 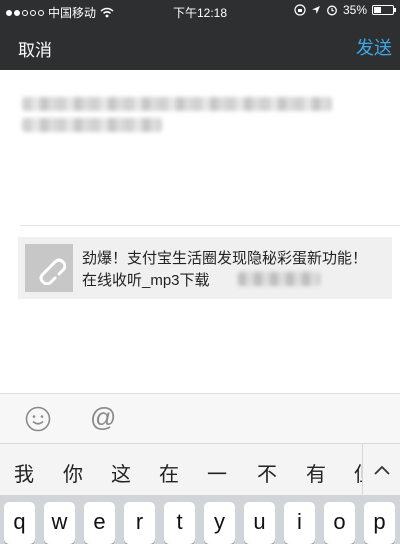 What do you see at coordinates (315, 10) in the screenshot?
I see `location-arrow-icon` at bounding box center [315, 10].